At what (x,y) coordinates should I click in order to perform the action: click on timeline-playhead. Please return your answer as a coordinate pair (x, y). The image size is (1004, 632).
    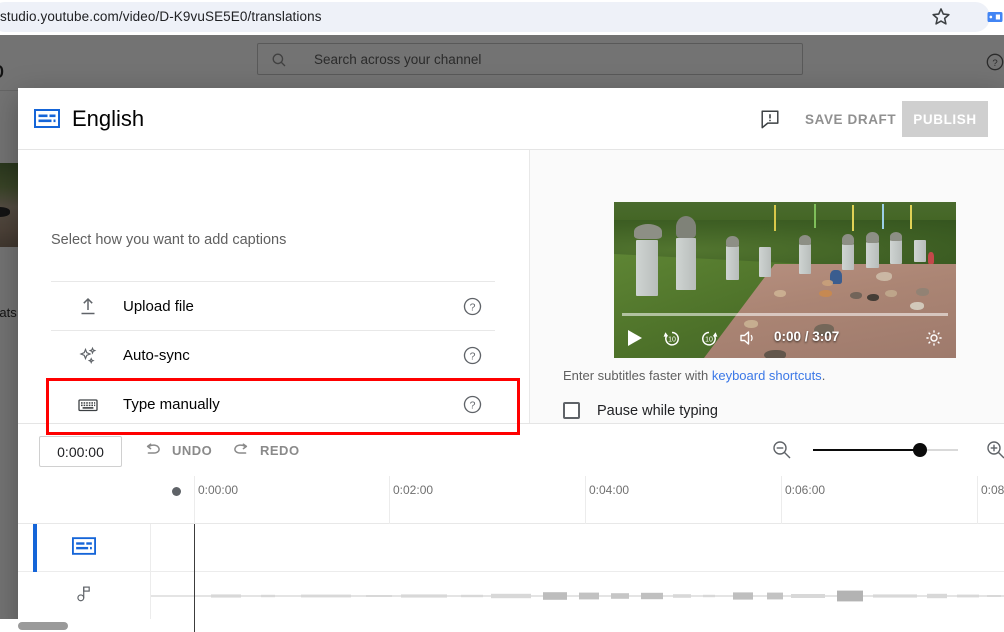
    Looking at the image, I should click on (194, 578).